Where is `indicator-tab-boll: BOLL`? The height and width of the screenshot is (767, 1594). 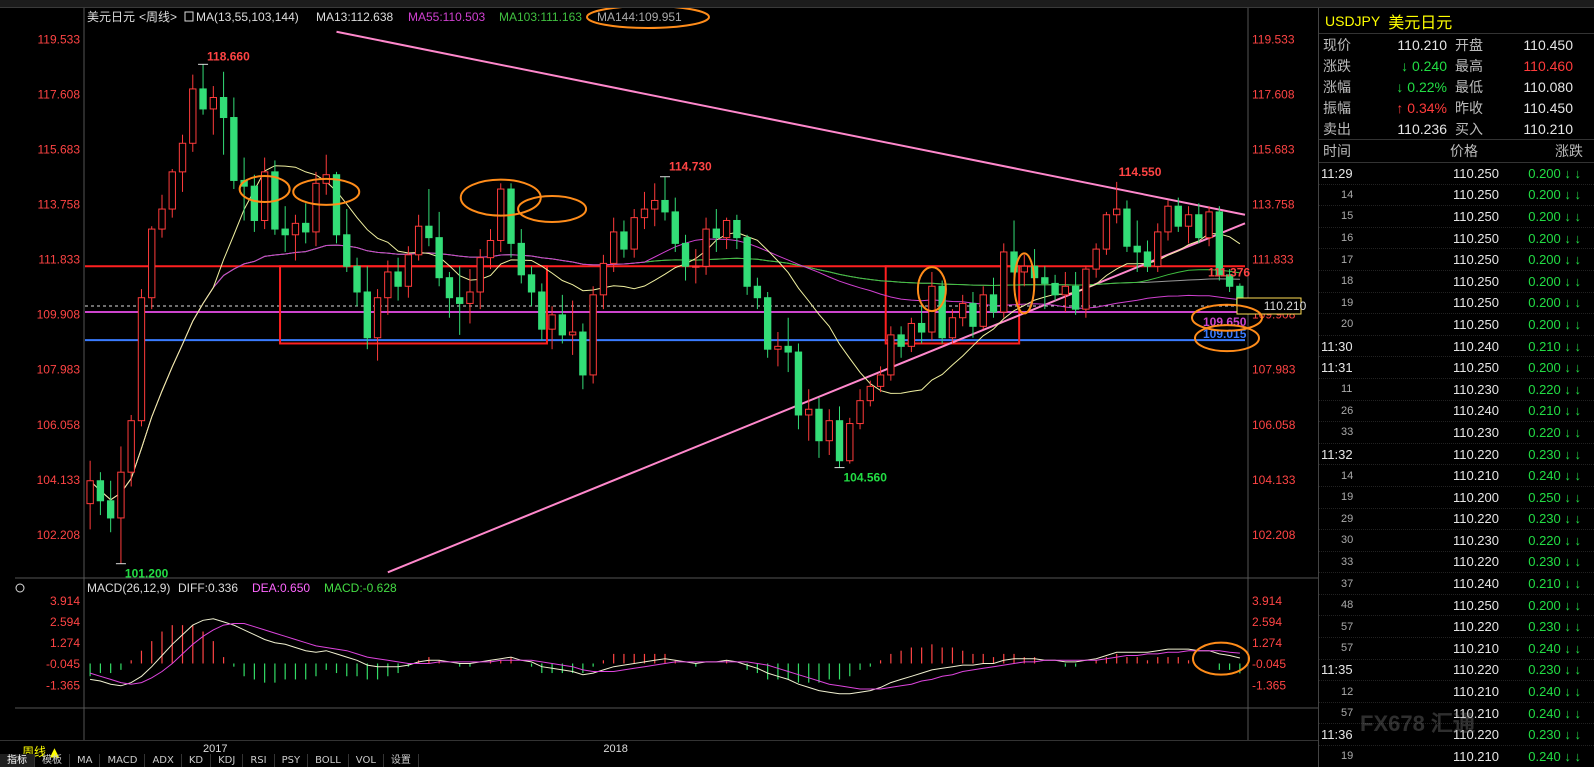 indicator-tab-boll: BOLL is located at coordinates (328, 760).